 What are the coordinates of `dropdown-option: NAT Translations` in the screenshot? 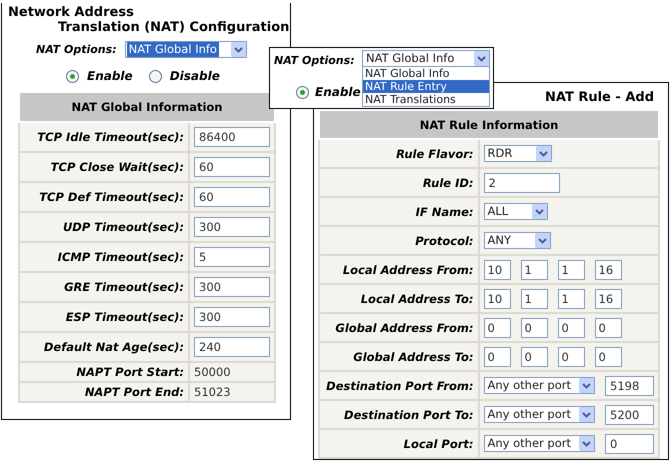 It's located at (426, 99).